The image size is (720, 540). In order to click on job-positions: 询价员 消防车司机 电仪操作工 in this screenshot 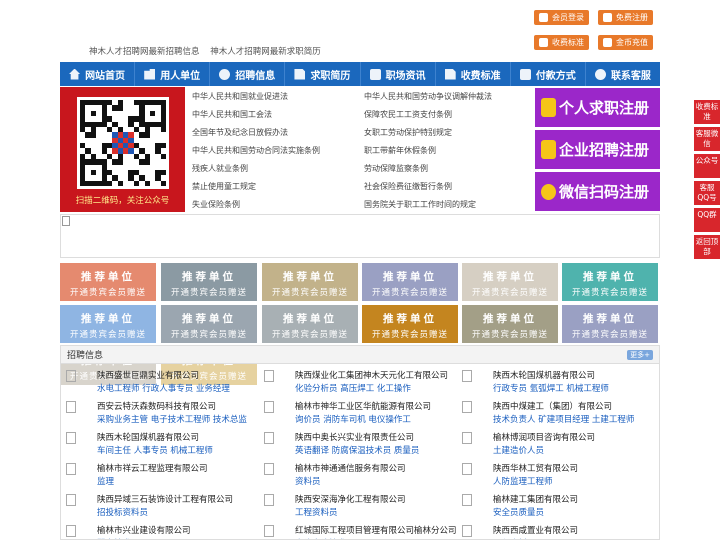, I will do `click(353, 419)`.